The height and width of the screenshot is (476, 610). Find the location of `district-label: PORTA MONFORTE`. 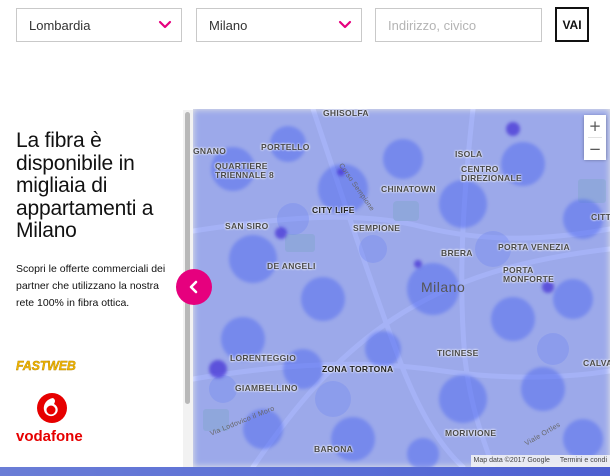

district-label: PORTA MONFORTE is located at coordinates (529, 274).